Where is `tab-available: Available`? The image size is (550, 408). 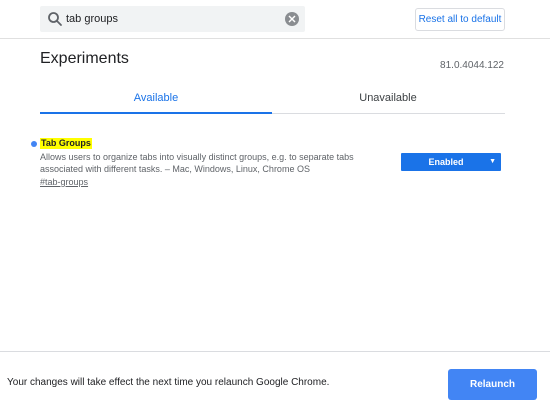
tab-available: Available is located at coordinates (156, 100).